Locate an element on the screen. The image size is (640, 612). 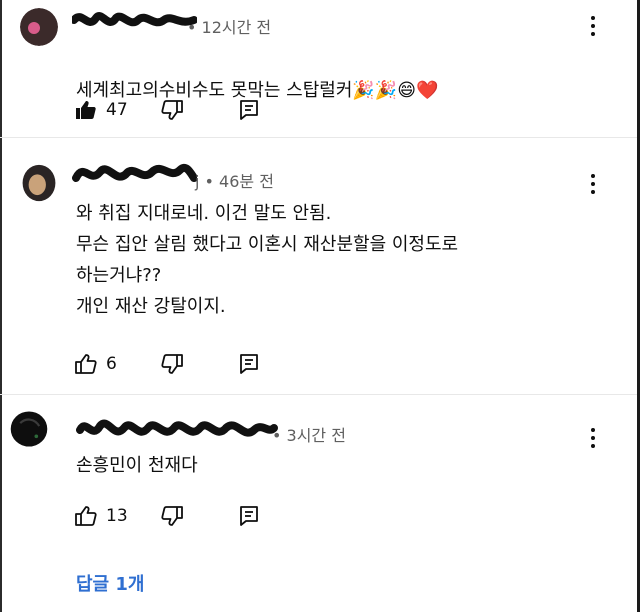
like-button: 13 is located at coordinates (101, 516).